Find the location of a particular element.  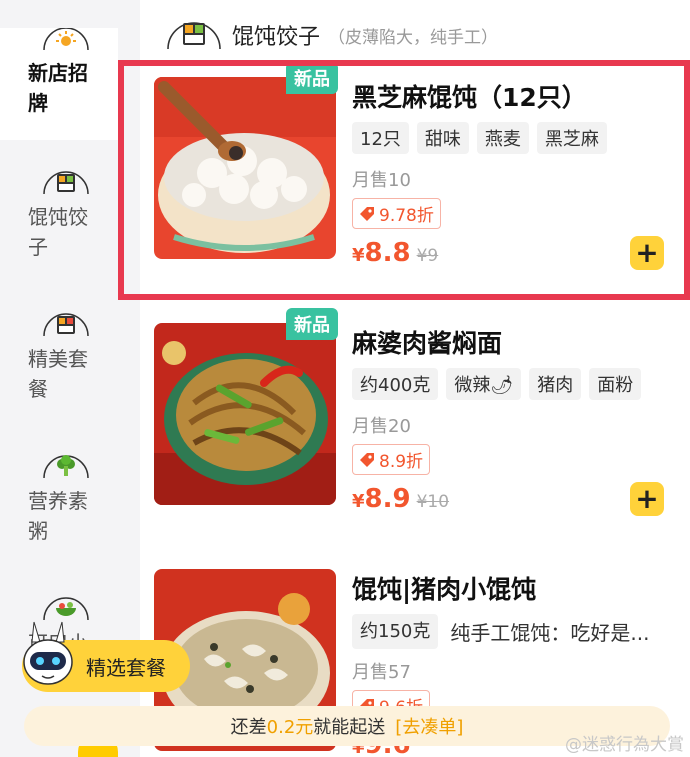

sidebar-item-set-meals: 精美套餐 is located at coordinates (59, 358).